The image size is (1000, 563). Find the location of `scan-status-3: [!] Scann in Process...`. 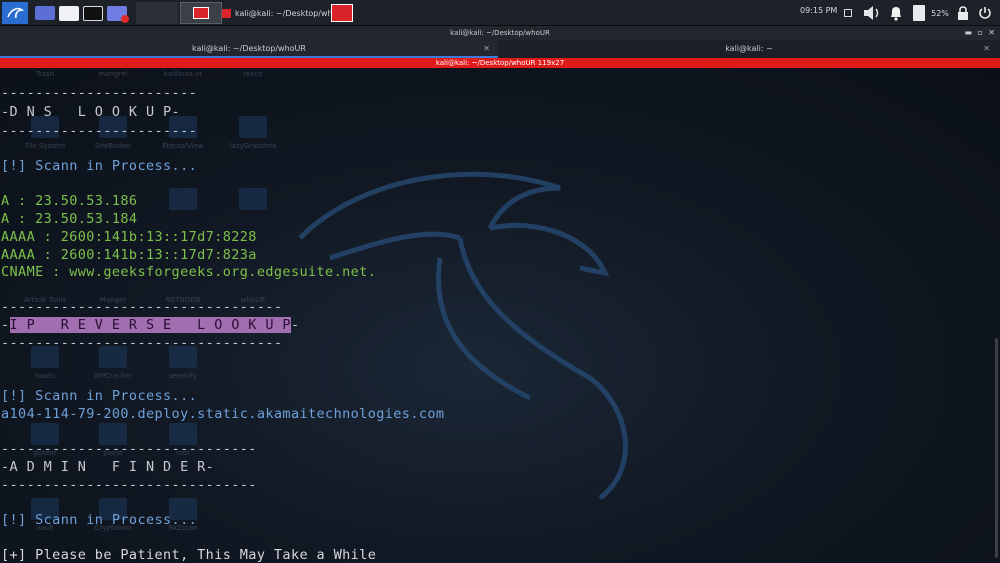

scan-status-3: [!] Scann in Process... is located at coordinates (99, 520).